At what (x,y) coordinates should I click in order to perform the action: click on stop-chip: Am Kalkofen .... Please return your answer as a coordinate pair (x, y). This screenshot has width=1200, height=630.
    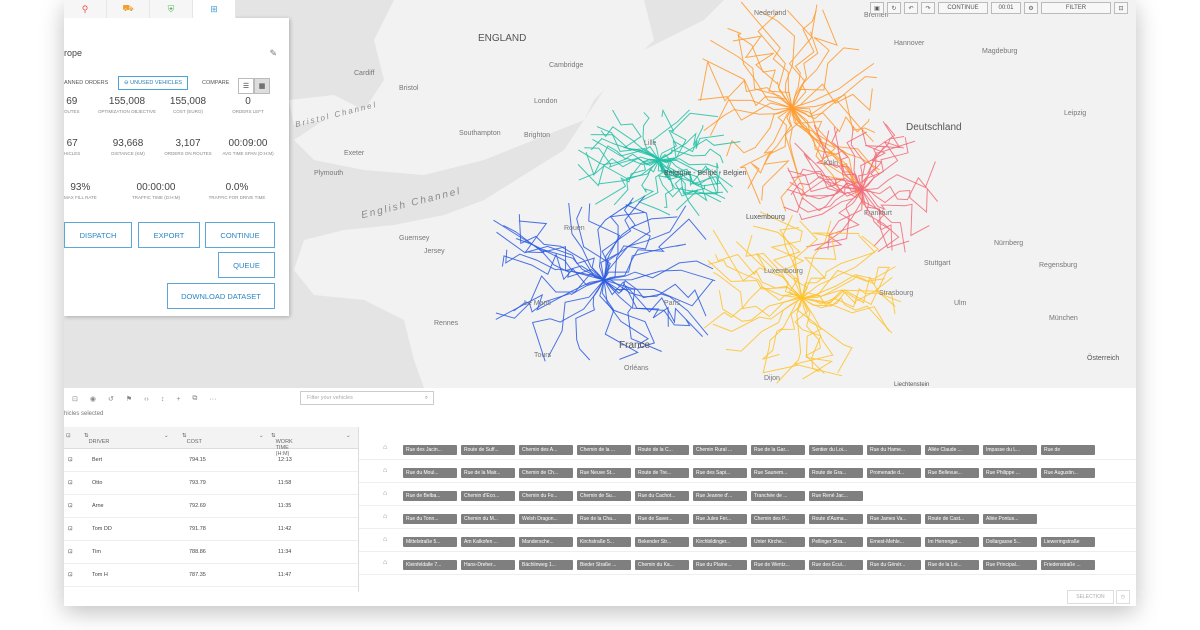
    Looking at the image, I should click on (488, 542).